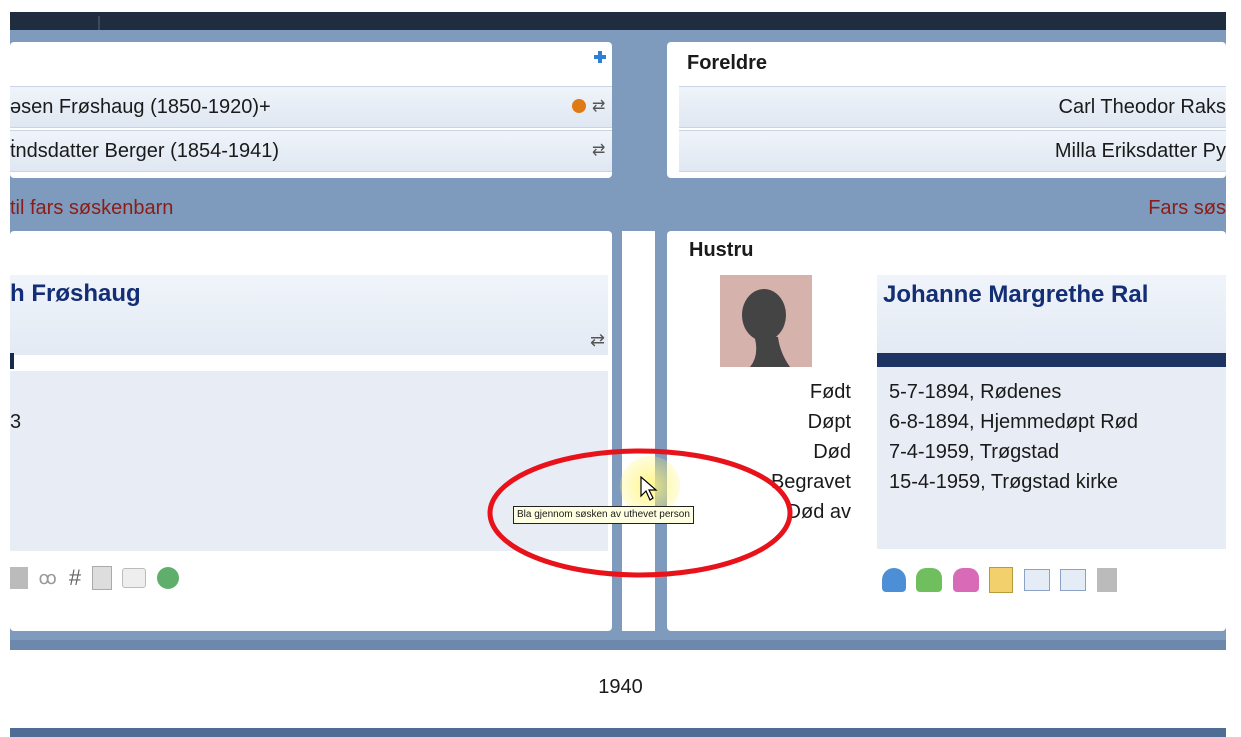  What do you see at coordinates (829, 422) in the screenshot?
I see `fact-label: Døpt` at bounding box center [829, 422].